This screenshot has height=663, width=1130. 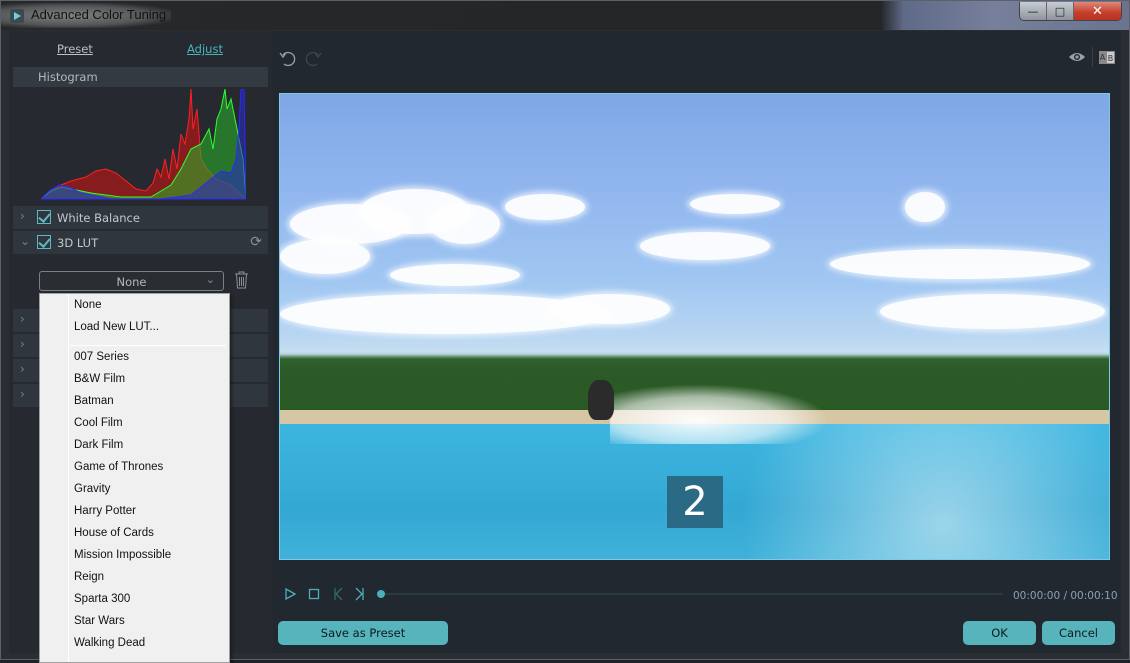 I want to click on window-controls: — □ ✕, so click(x=1070, y=11).